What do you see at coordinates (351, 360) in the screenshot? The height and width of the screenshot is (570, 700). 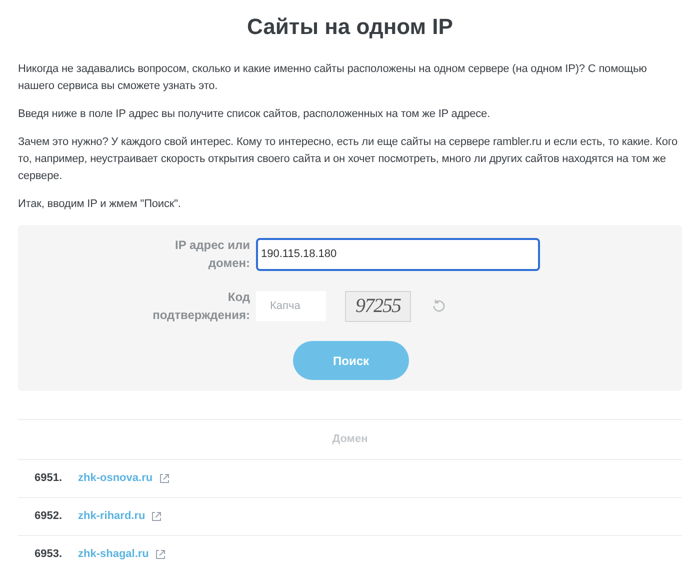 I see `search-button: Поиск` at bounding box center [351, 360].